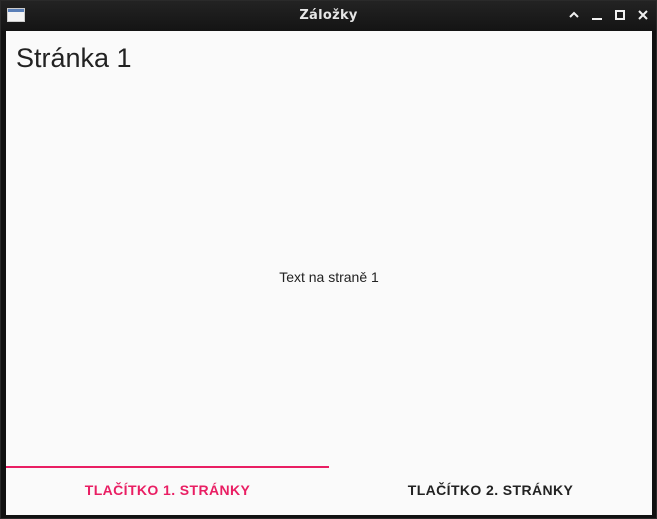 This screenshot has height=519, width=657. I want to click on window-title: Záložky, so click(328, 15).